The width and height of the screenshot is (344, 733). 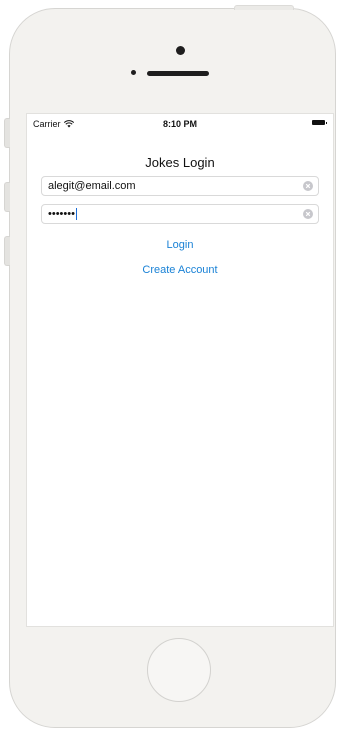 What do you see at coordinates (179, 670) in the screenshot?
I see `home-button` at bounding box center [179, 670].